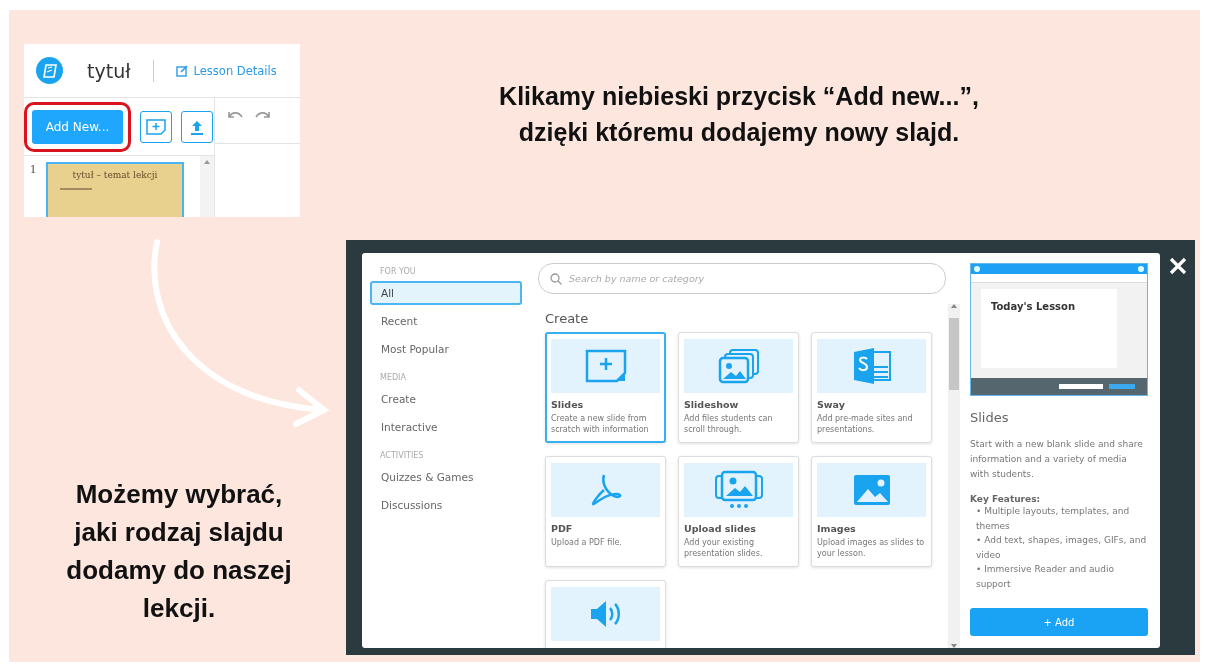 This screenshot has width=1209, height=670. Describe the element at coordinates (446, 505) in the screenshot. I see `sidebar-item: Discussions` at that location.